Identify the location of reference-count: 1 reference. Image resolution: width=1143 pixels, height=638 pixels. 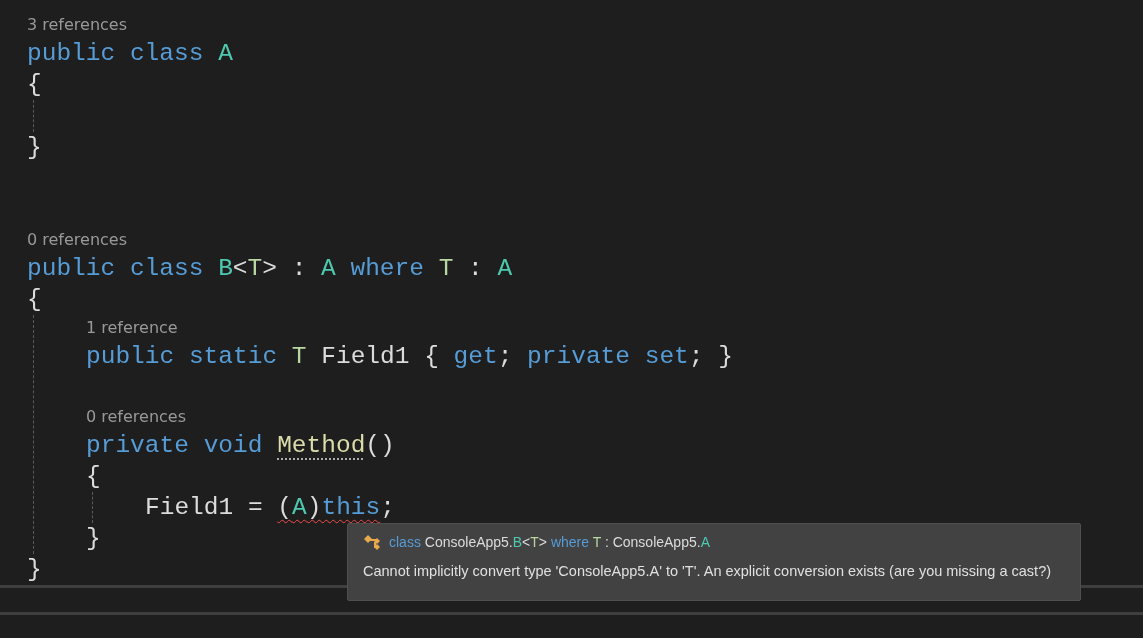
(132, 328).